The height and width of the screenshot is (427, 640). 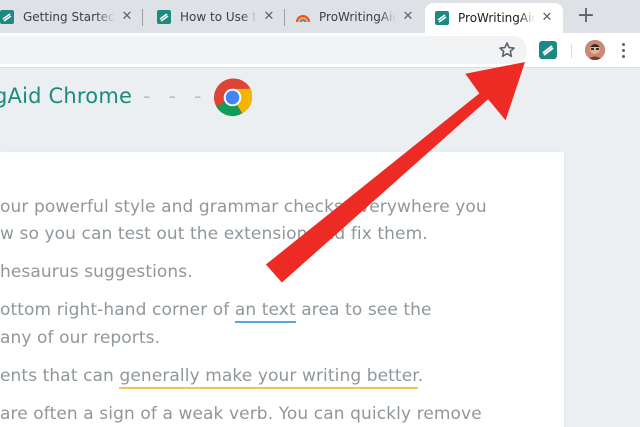 I want to click on tab-prowritingaid-1: ProWritingAid ✕, so click(x=355, y=17).